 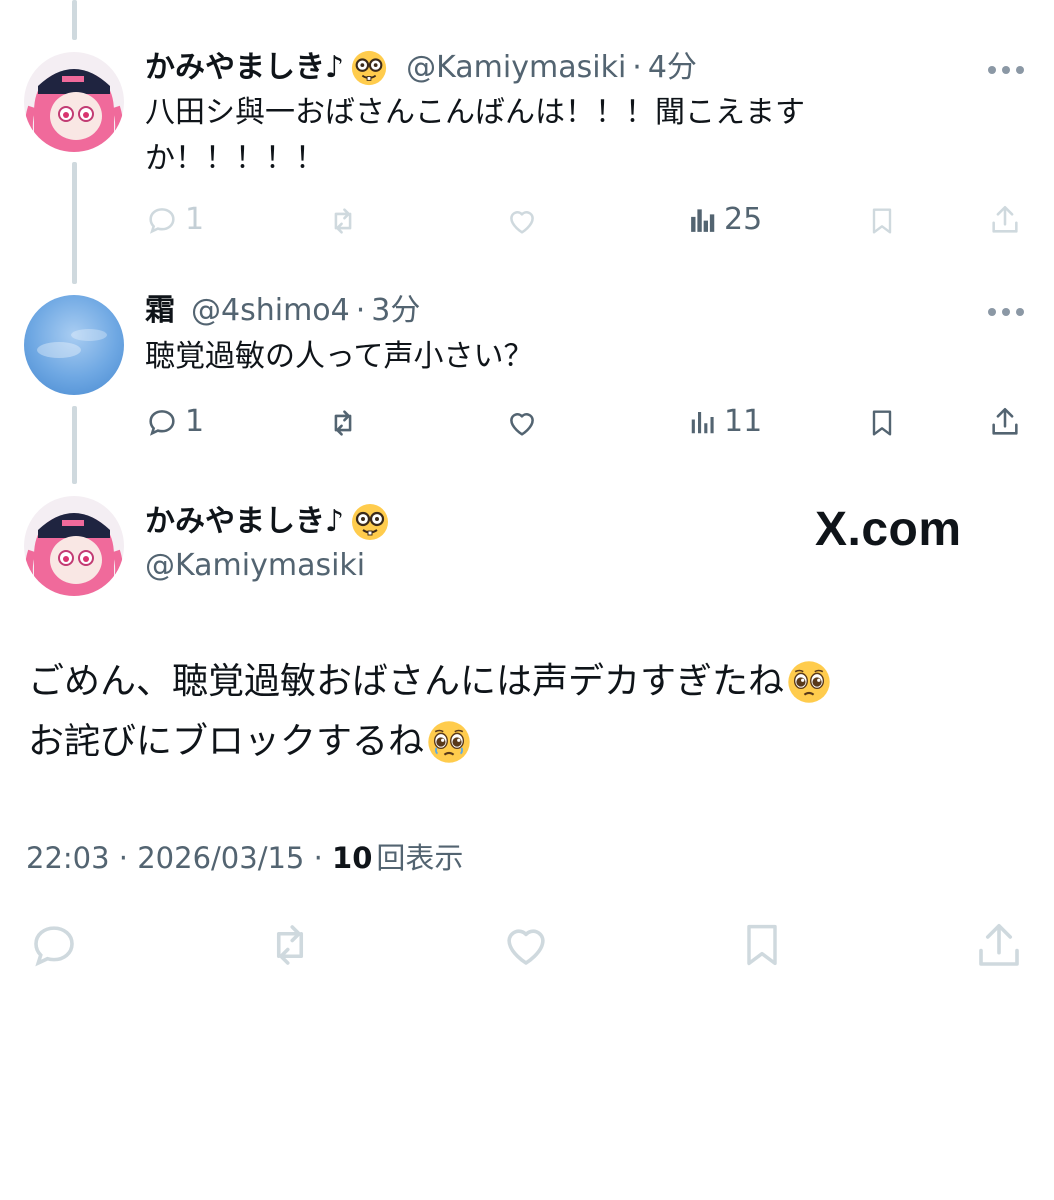 I want to click on views-label: 回表示, so click(x=420, y=858).